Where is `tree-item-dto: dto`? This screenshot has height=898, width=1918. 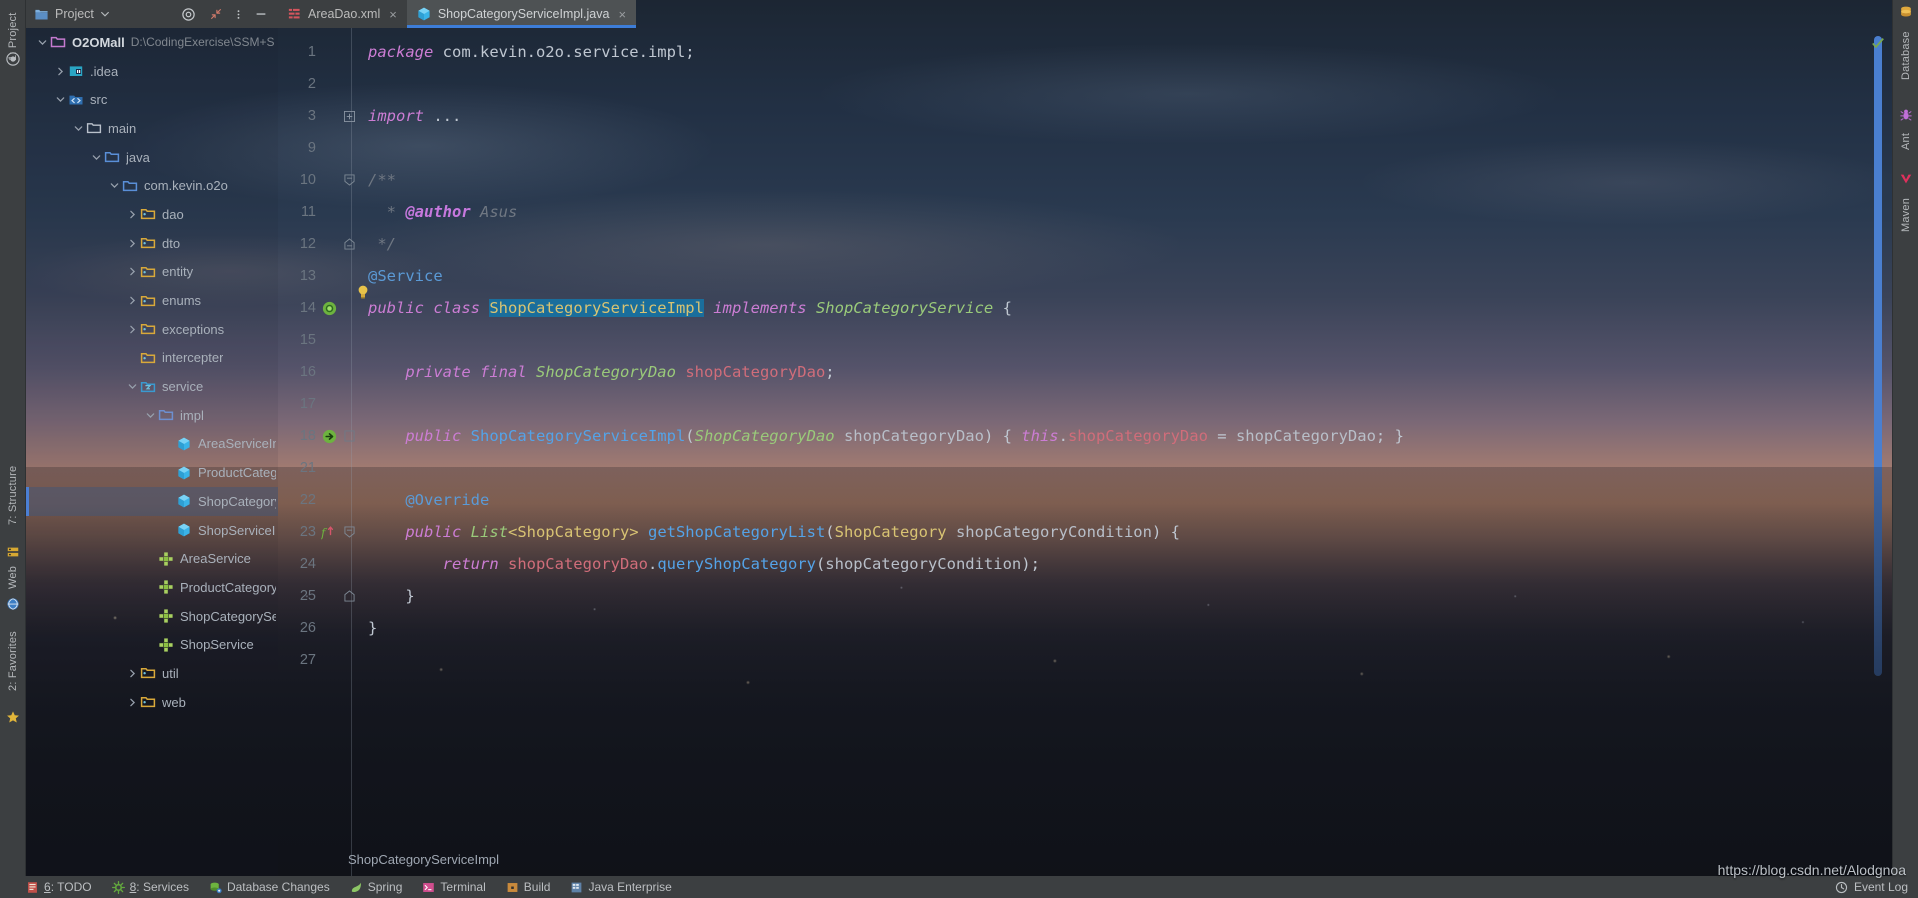
tree-item-dto: dto is located at coordinates (152, 243).